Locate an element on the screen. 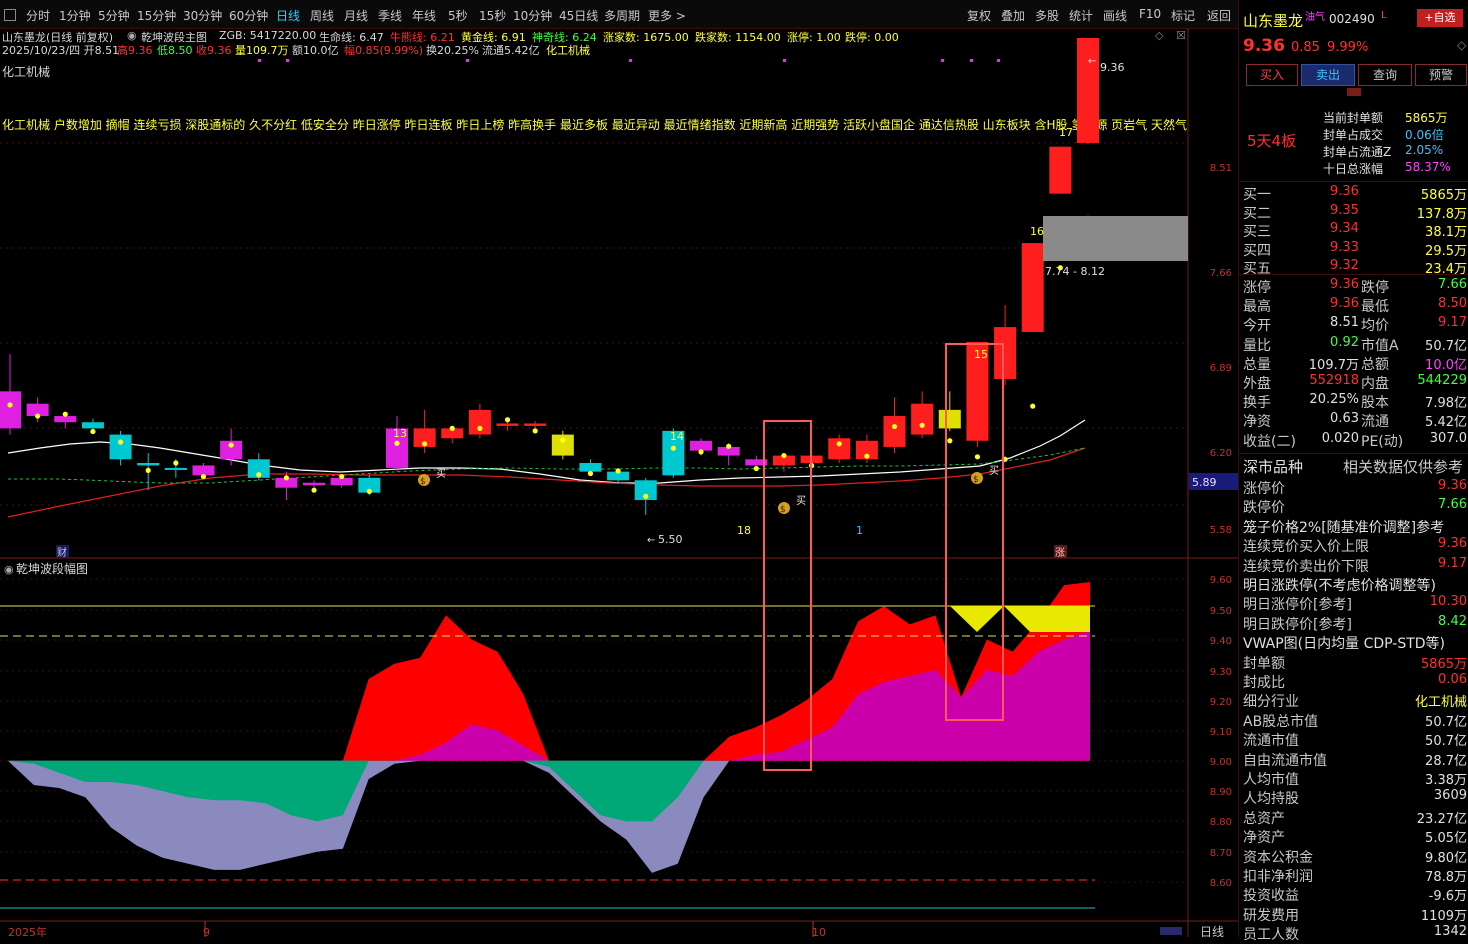 This screenshot has height=944, width=1468. stat-label: 流通 is located at coordinates (1375, 422).